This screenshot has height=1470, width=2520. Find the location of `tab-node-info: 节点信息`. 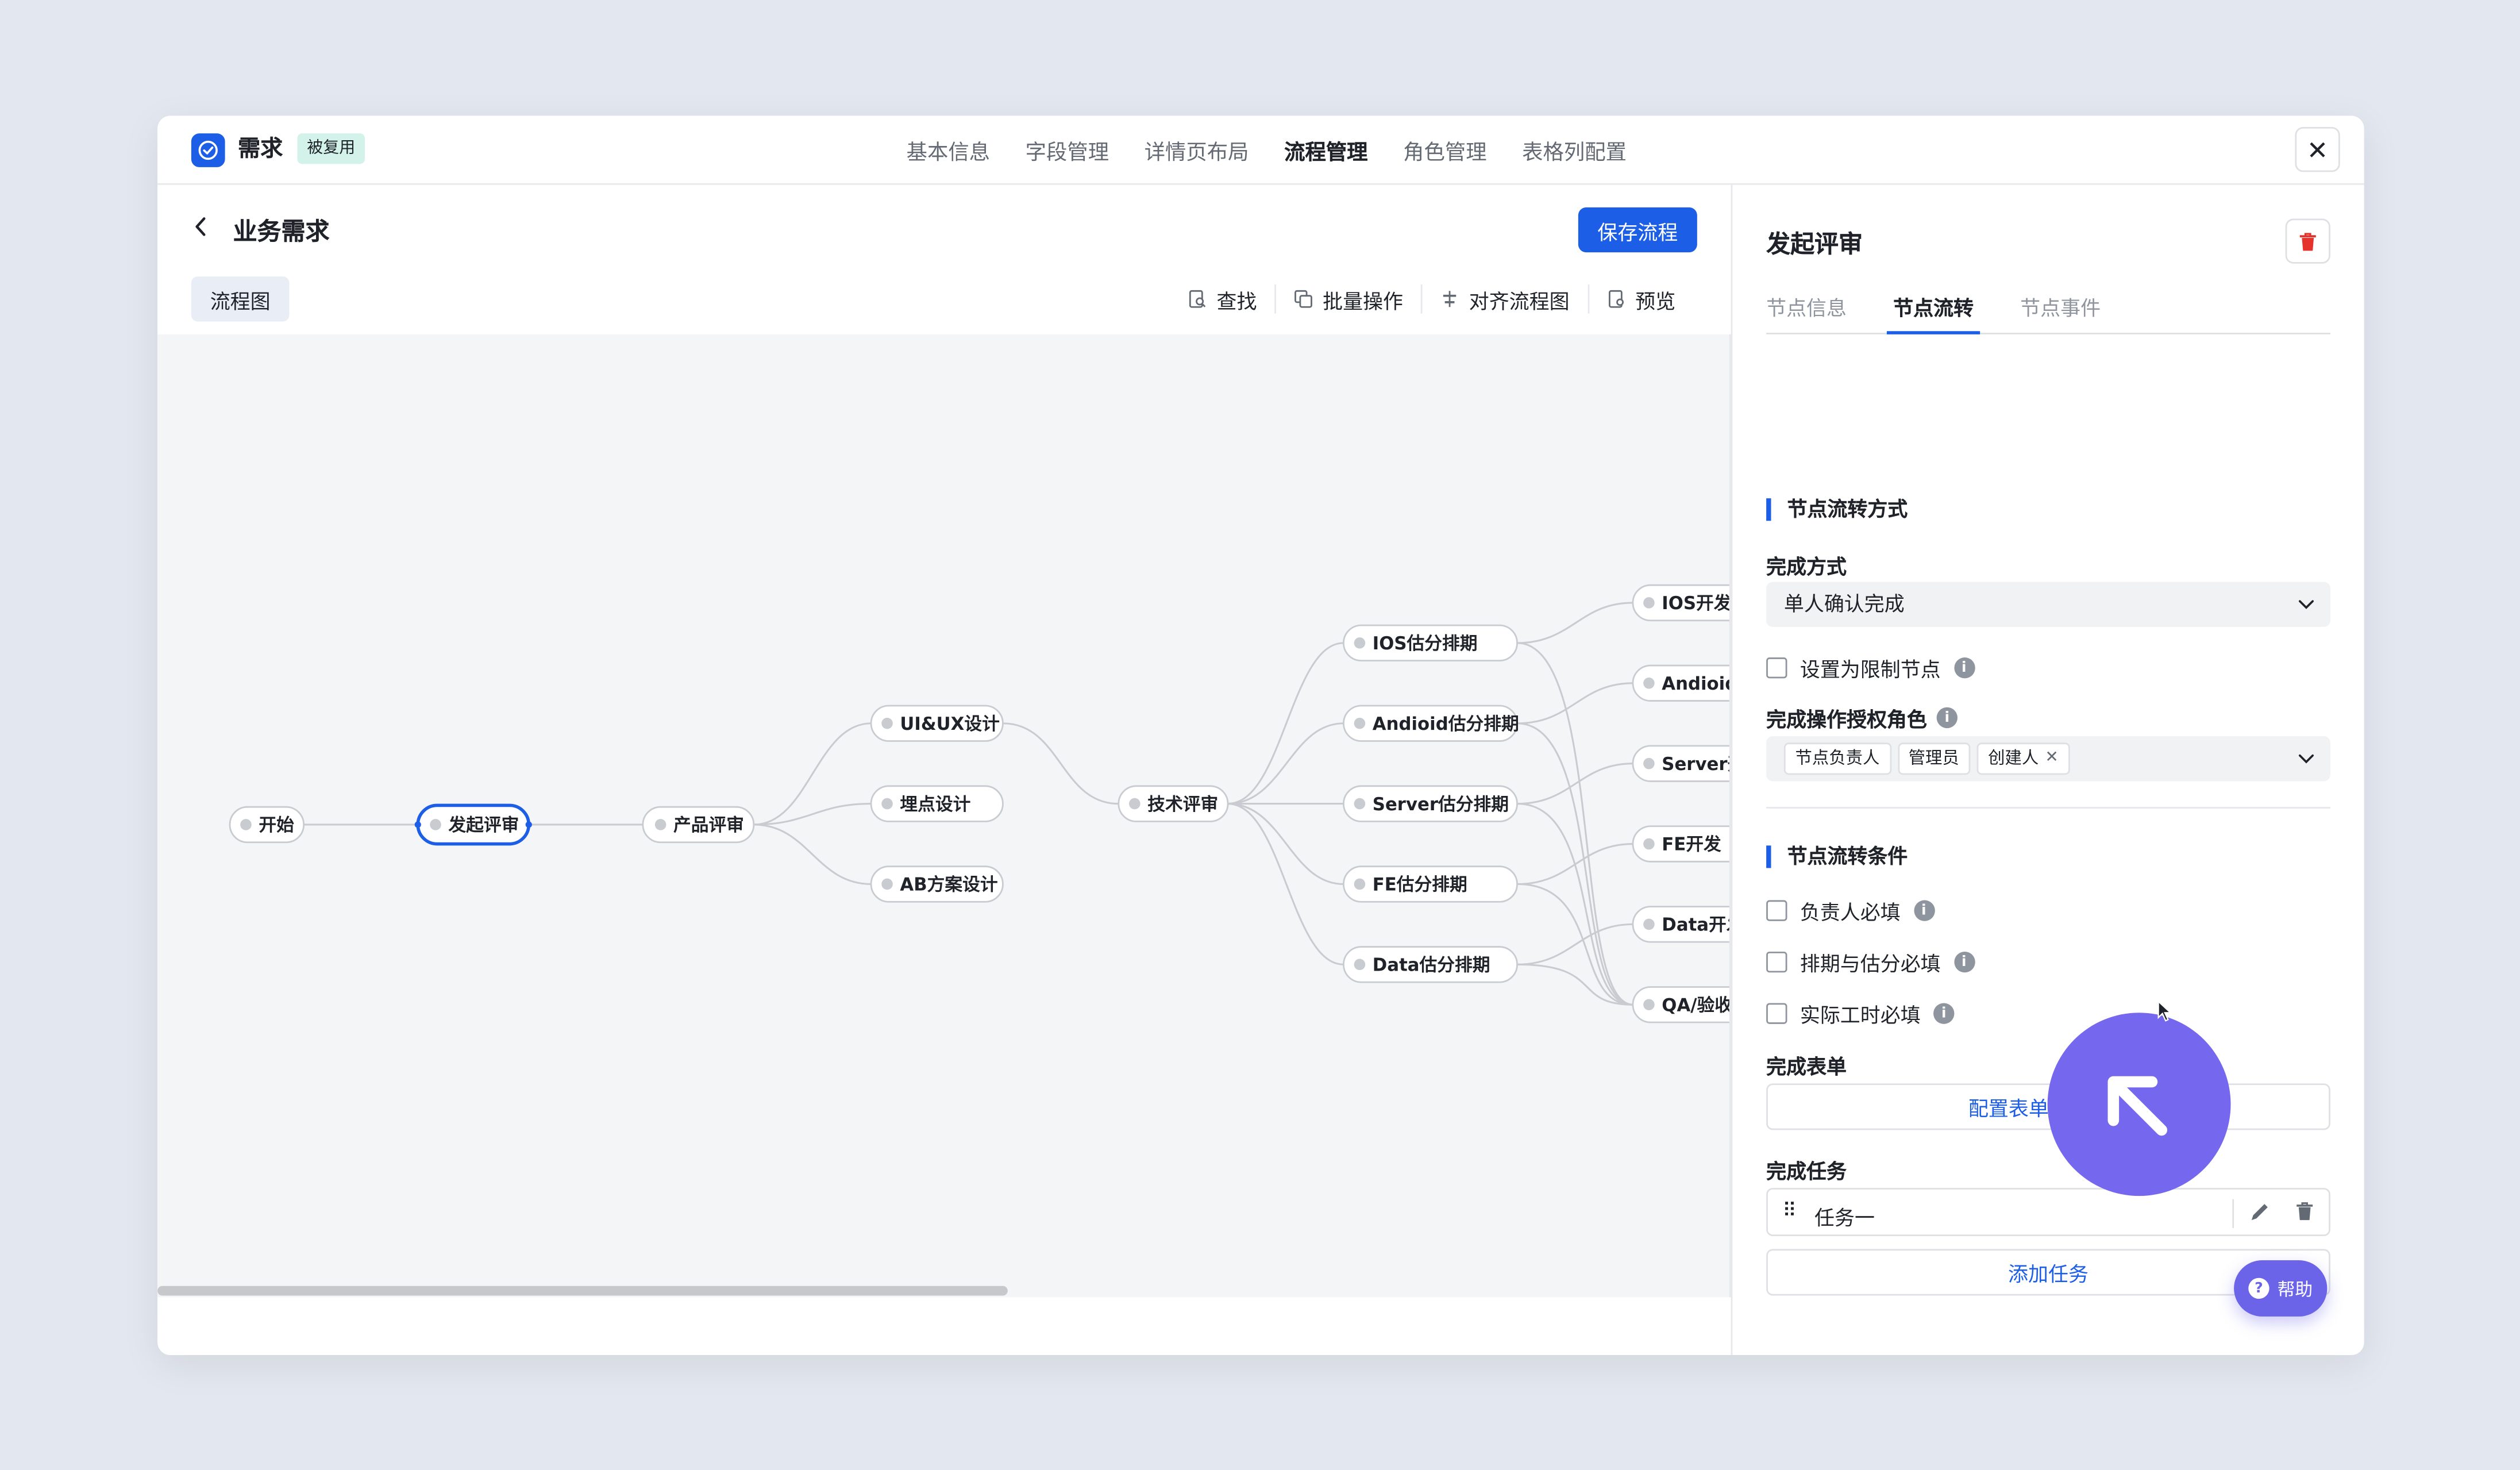

tab-node-info: 节点信息 is located at coordinates (1807, 307).